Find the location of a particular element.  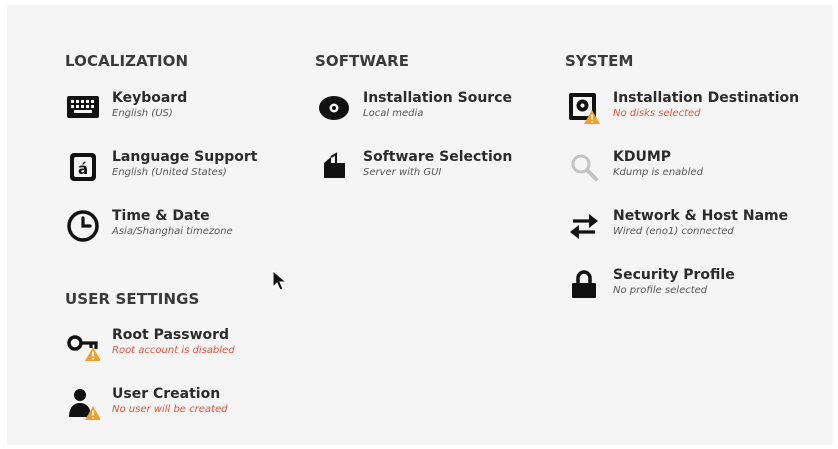

root-password-status: Root account is disabled is located at coordinates (173, 350).